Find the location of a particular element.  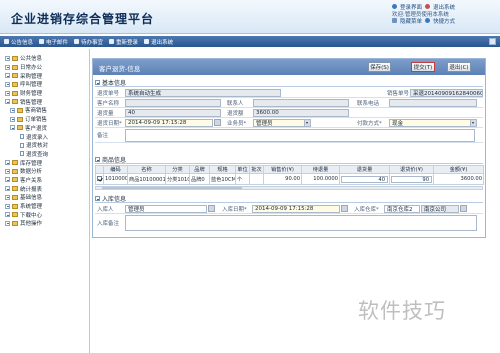

sidebar-item-order-sales: 订单销售 is located at coordinates (44, 119).